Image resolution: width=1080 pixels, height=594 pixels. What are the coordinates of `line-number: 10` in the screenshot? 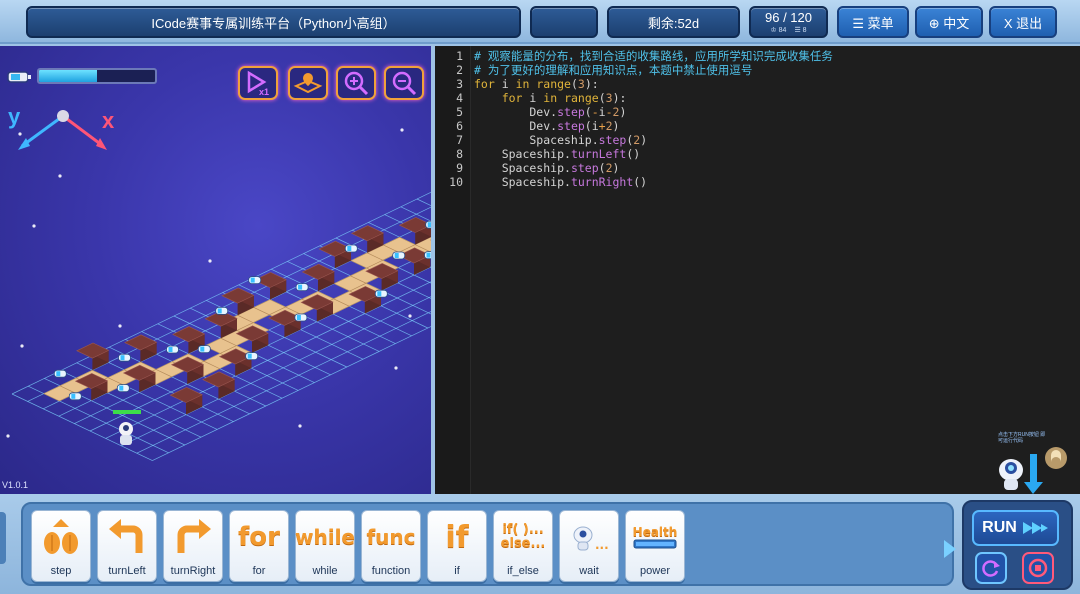 It's located at (456, 182).